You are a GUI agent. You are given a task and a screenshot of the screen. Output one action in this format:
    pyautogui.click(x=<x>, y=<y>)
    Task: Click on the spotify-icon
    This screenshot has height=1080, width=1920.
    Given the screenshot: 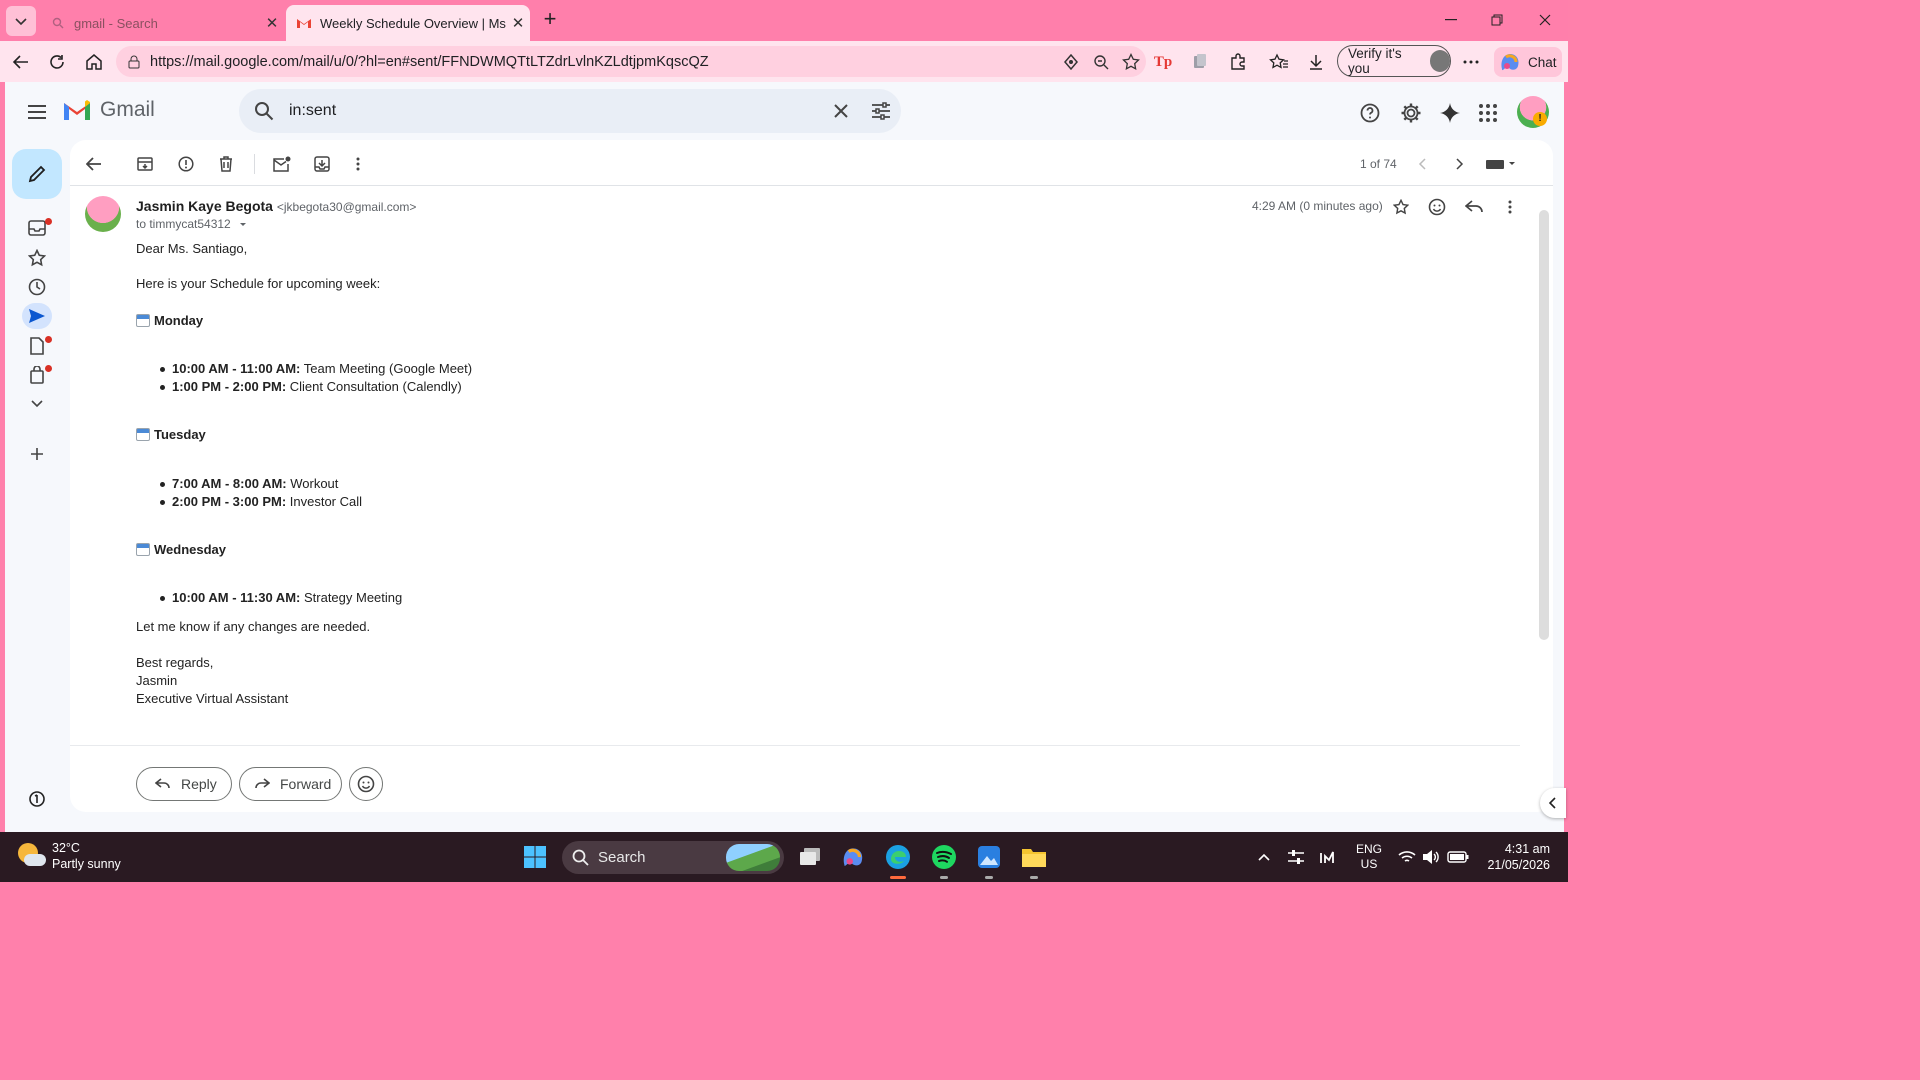 What is the action you would take?
    pyautogui.click(x=944, y=857)
    